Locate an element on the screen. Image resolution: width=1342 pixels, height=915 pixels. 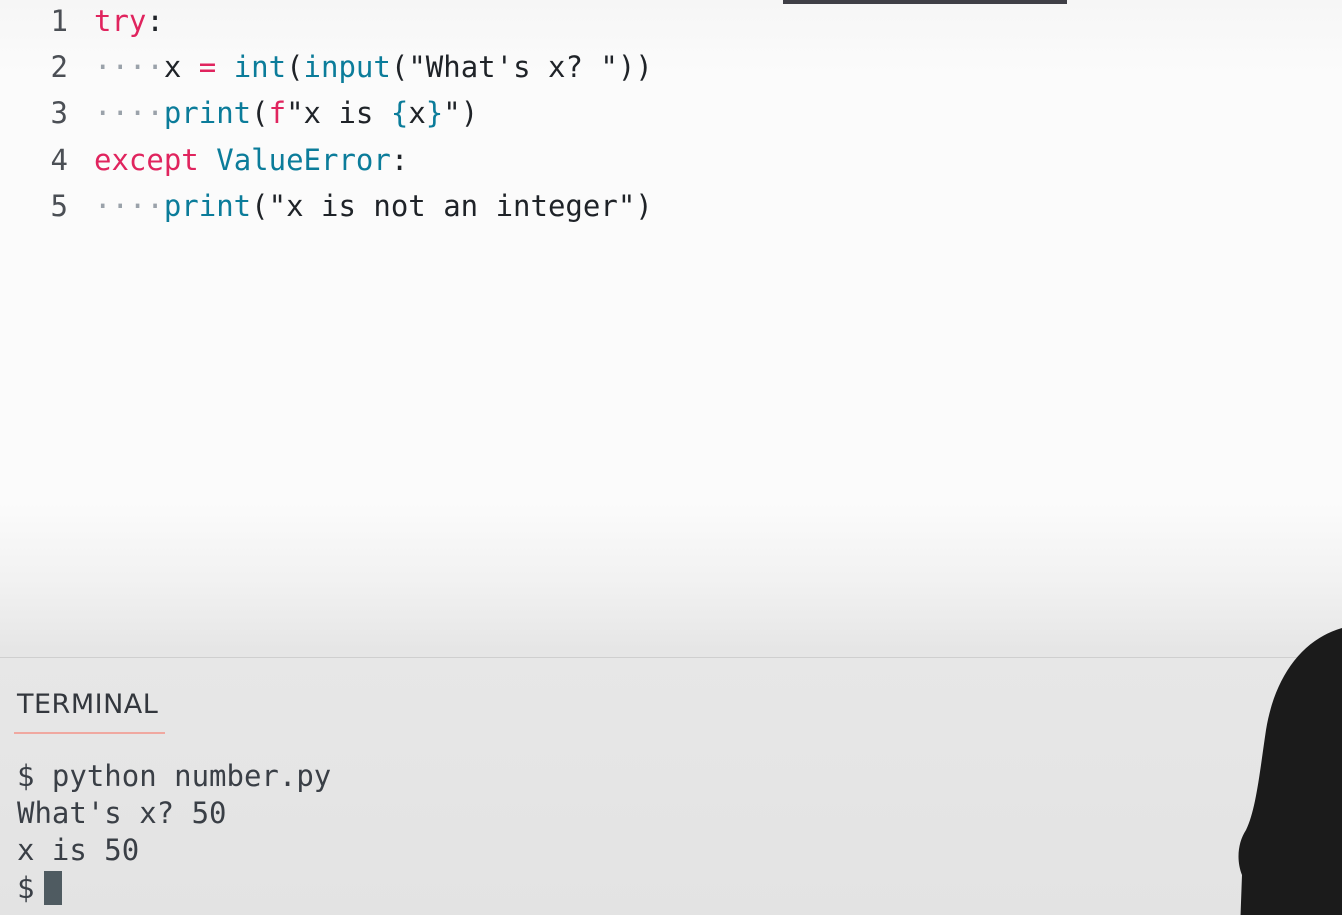
assign-operator: = is located at coordinates (207, 67).